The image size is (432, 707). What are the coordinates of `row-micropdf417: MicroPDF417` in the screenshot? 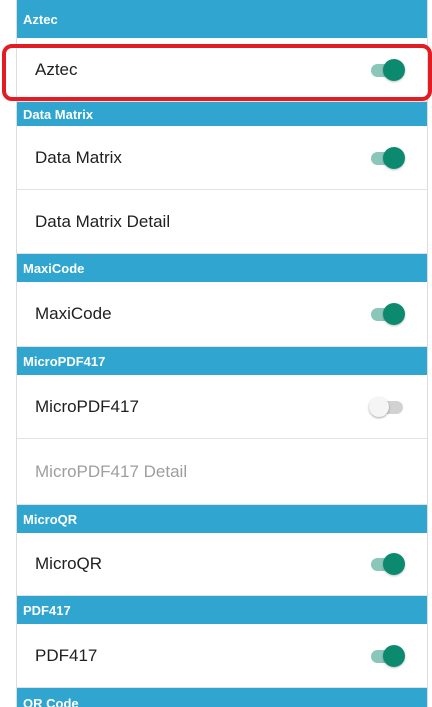 It's located at (222, 407).